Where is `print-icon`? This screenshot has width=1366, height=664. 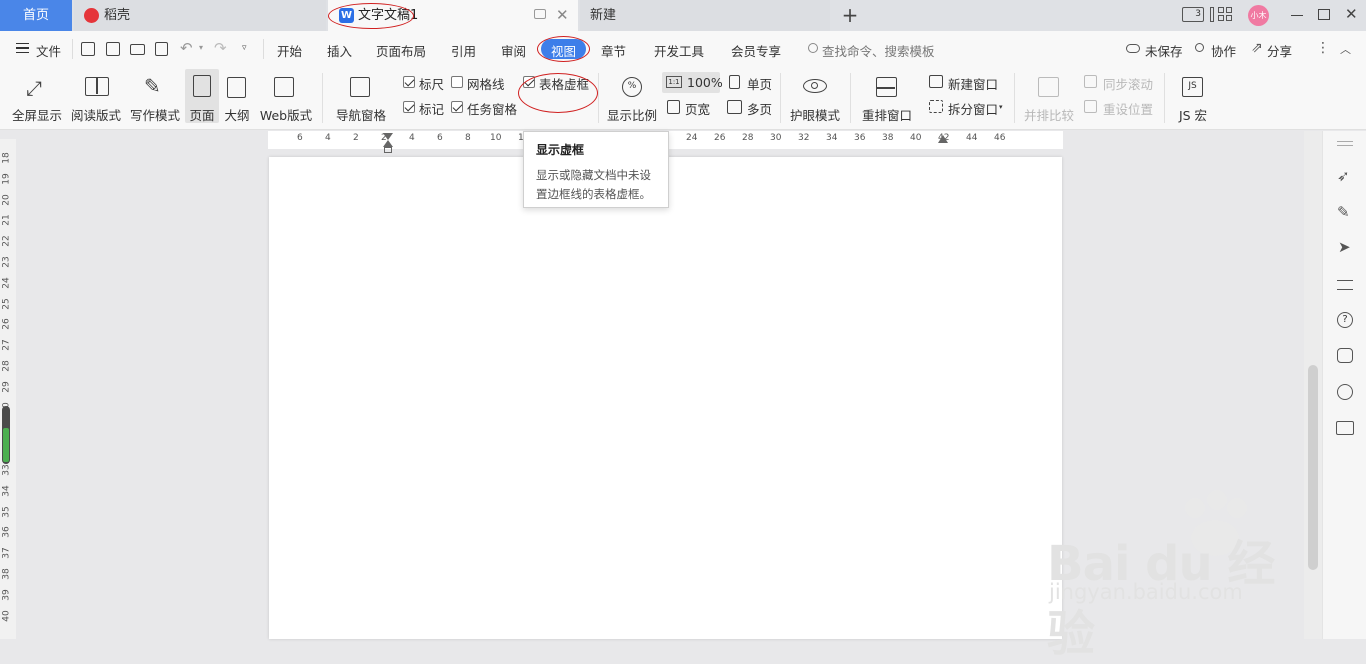 print-icon is located at coordinates (137, 49).